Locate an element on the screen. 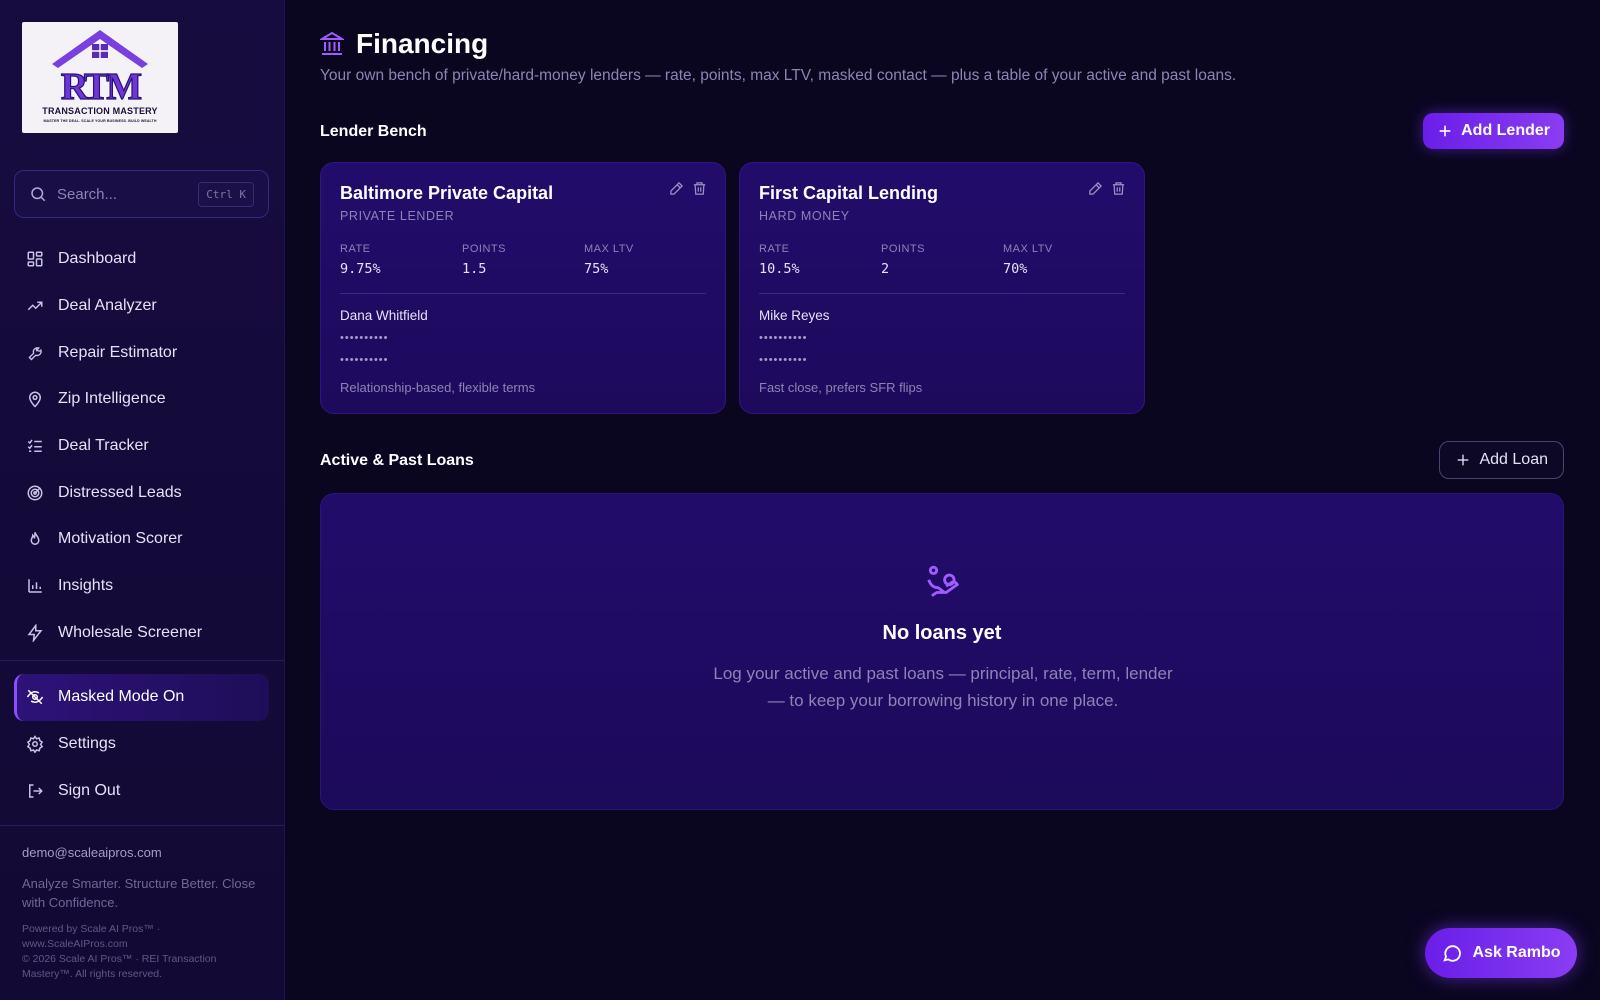 The image size is (1600, 1000). lender-note: Relationship-based, flexible terms is located at coordinates (438, 387).